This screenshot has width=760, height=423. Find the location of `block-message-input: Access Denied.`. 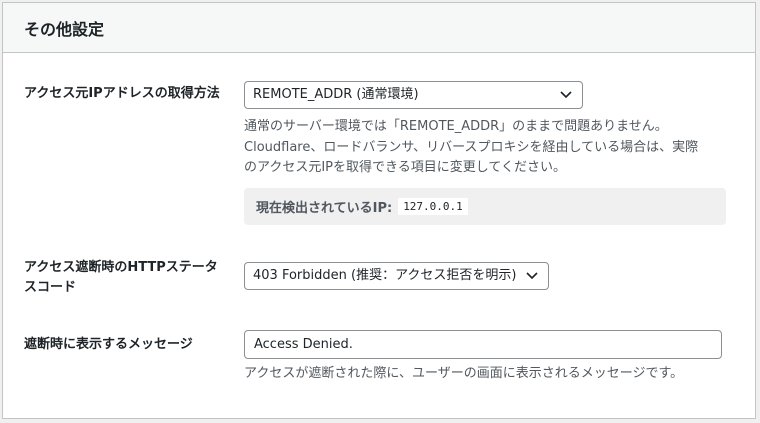

block-message-input: Access Denied. is located at coordinates (483, 344).